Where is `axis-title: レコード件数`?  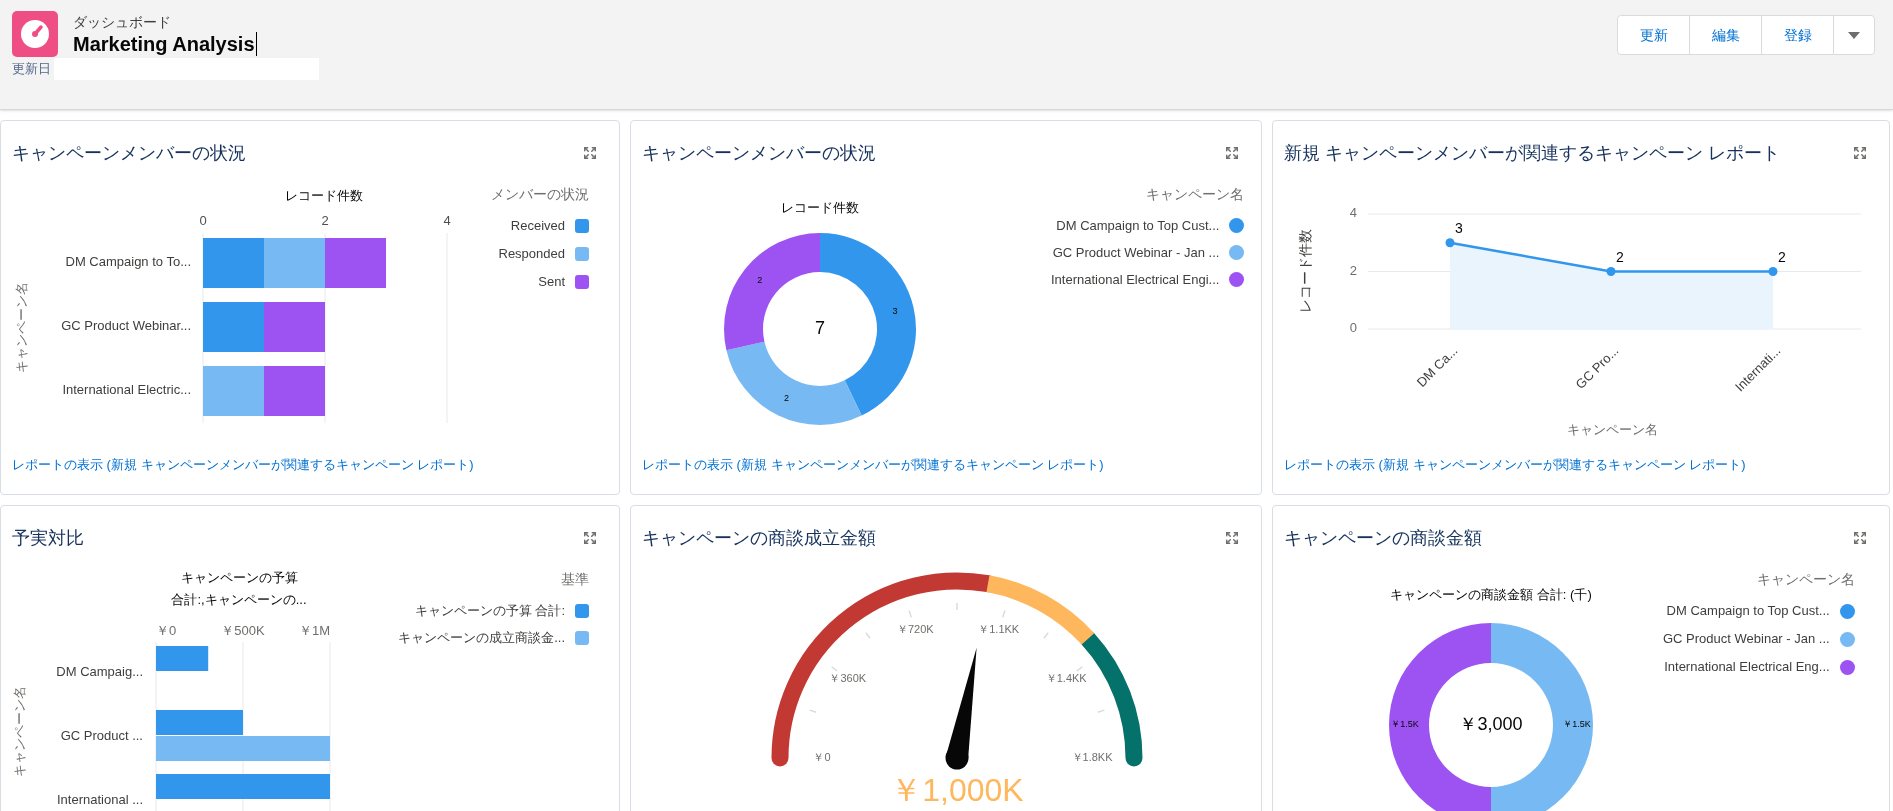
axis-title: レコード件数 is located at coordinates (1304, 271).